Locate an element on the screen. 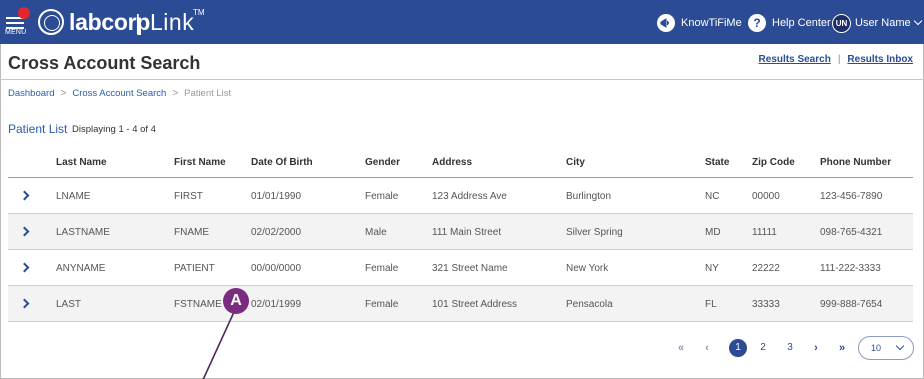 The width and height of the screenshot is (924, 379). first-page-button: « is located at coordinates (681, 348).